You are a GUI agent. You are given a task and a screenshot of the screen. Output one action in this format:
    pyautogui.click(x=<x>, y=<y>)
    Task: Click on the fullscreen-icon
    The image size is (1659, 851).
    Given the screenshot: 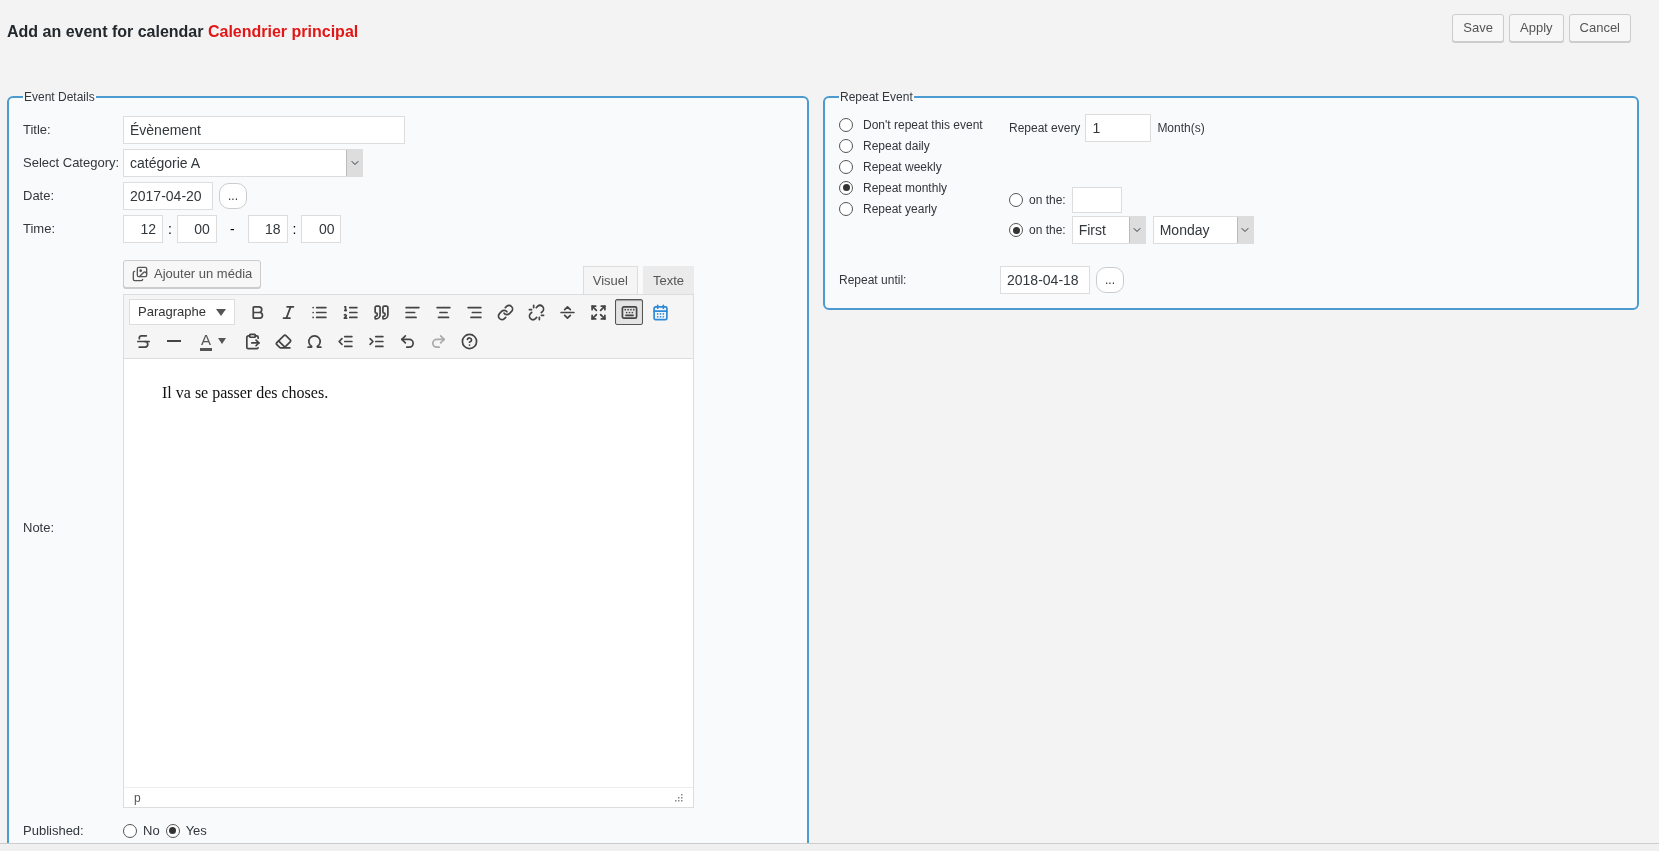 What is the action you would take?
    pyautogui.click(x=598, y=312)
    